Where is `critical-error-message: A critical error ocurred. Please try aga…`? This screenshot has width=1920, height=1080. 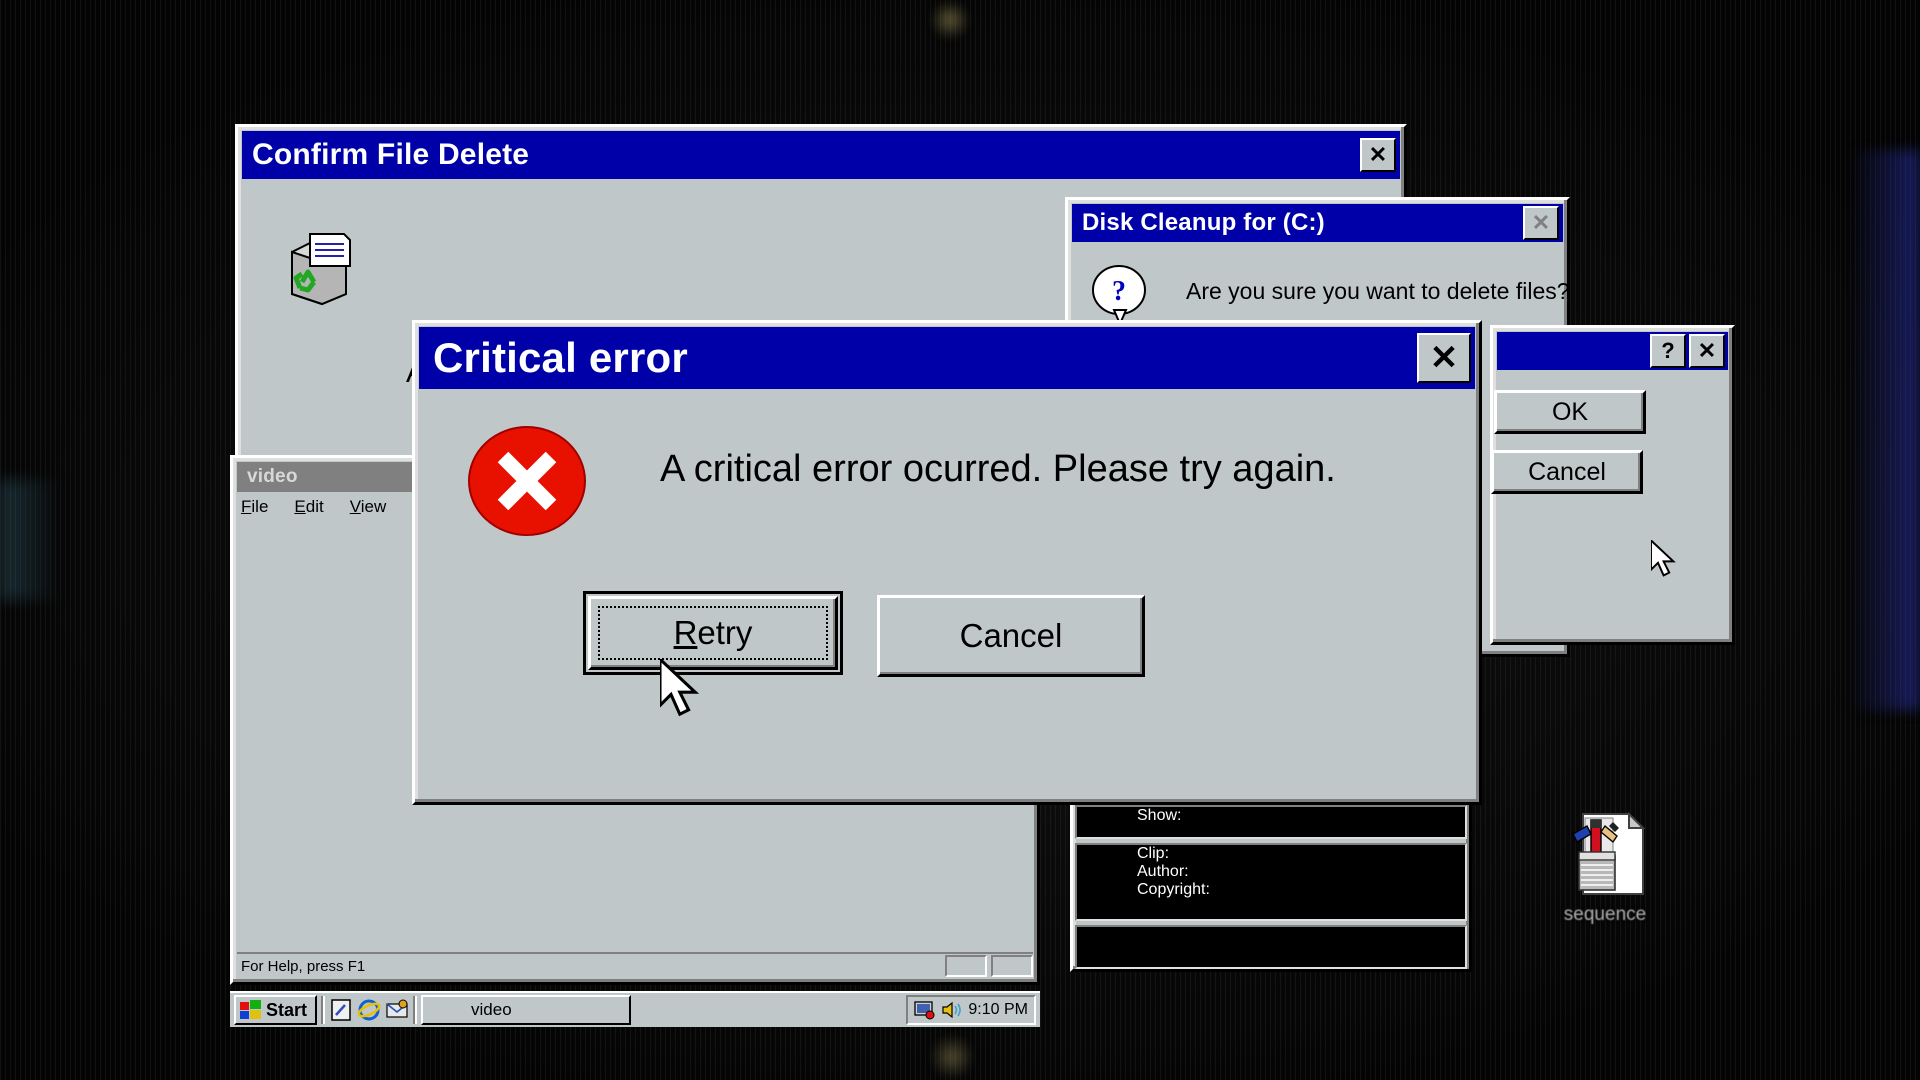 critical-error-message: A critical error ocurred. Please try aga… is located at coordinates (998, 469).